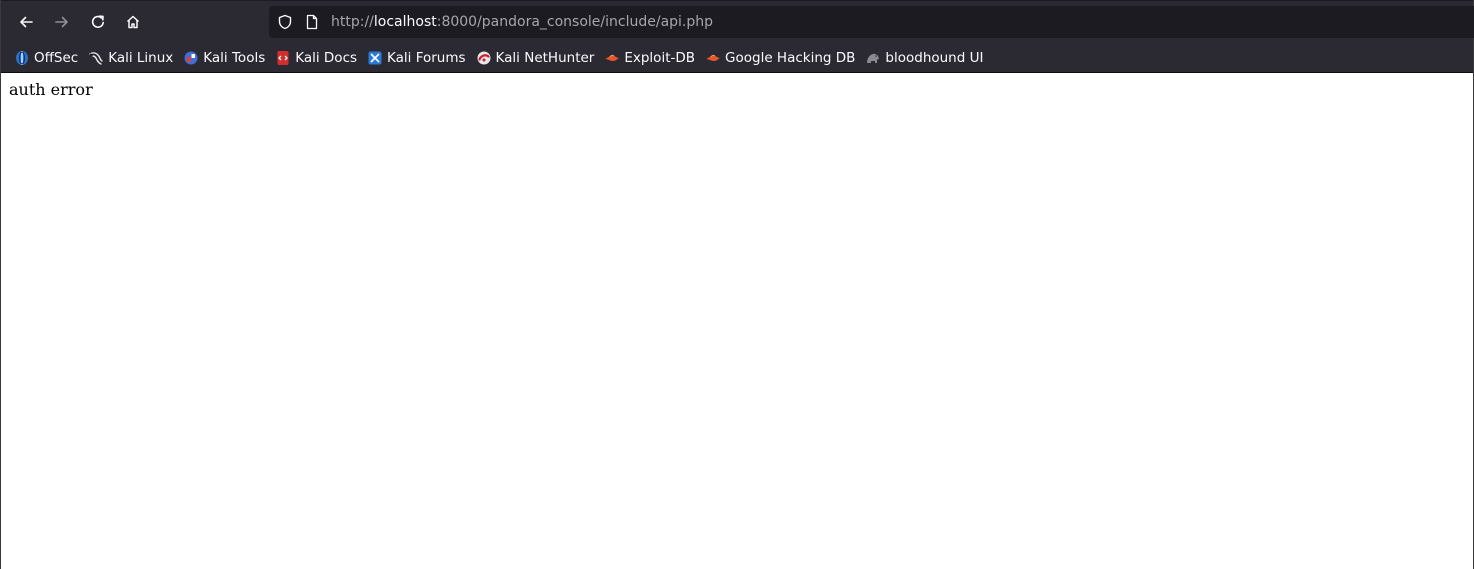  What do you see at coordinates (426, 58) in the screenshot?
I see `bookmark-label: Kali Forums` at bounding box center [426, 58].